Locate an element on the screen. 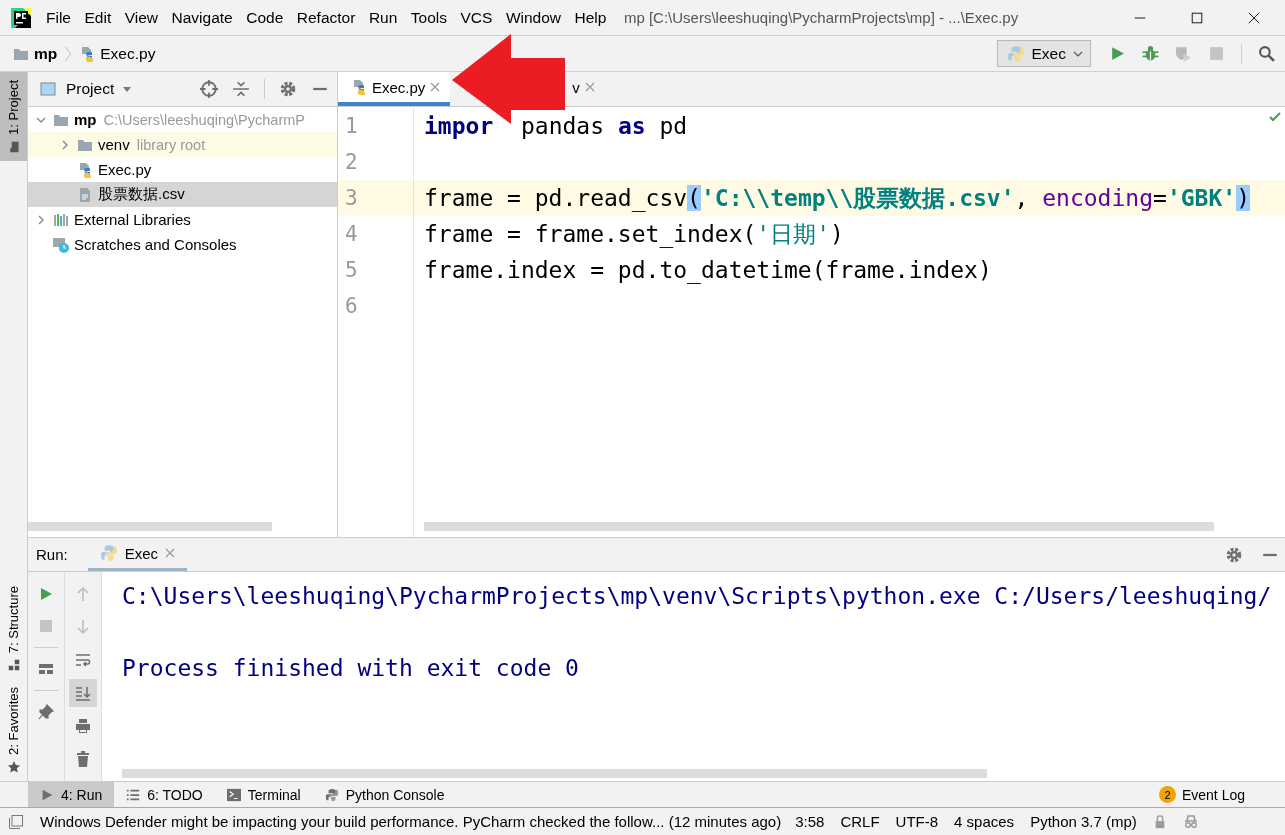 This screenshot has width=1285, height=835. tree-item: mp C:\Users\leeshuqing\PycharmP is located at coordinates (182, 119).